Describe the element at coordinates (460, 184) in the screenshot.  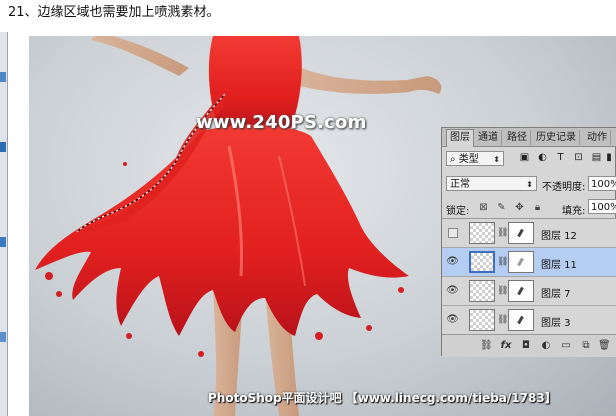
I see `blend-mode-value: 正常` at that location.